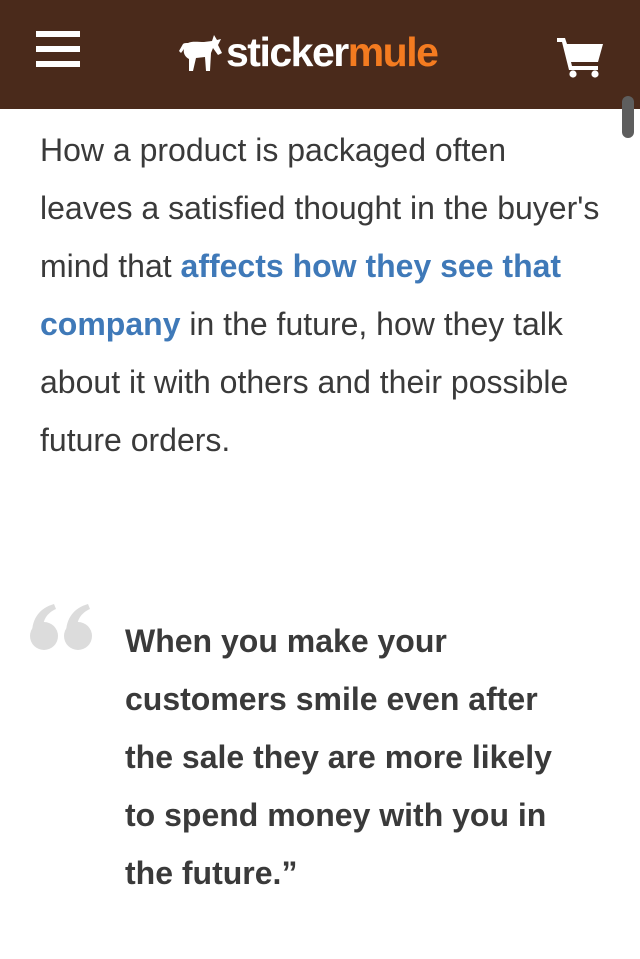 The width and height of the screenshot is (640, 959). Describe the element at coordinates (580, 57) in the screenshot. I see `cart-icon` at that location.